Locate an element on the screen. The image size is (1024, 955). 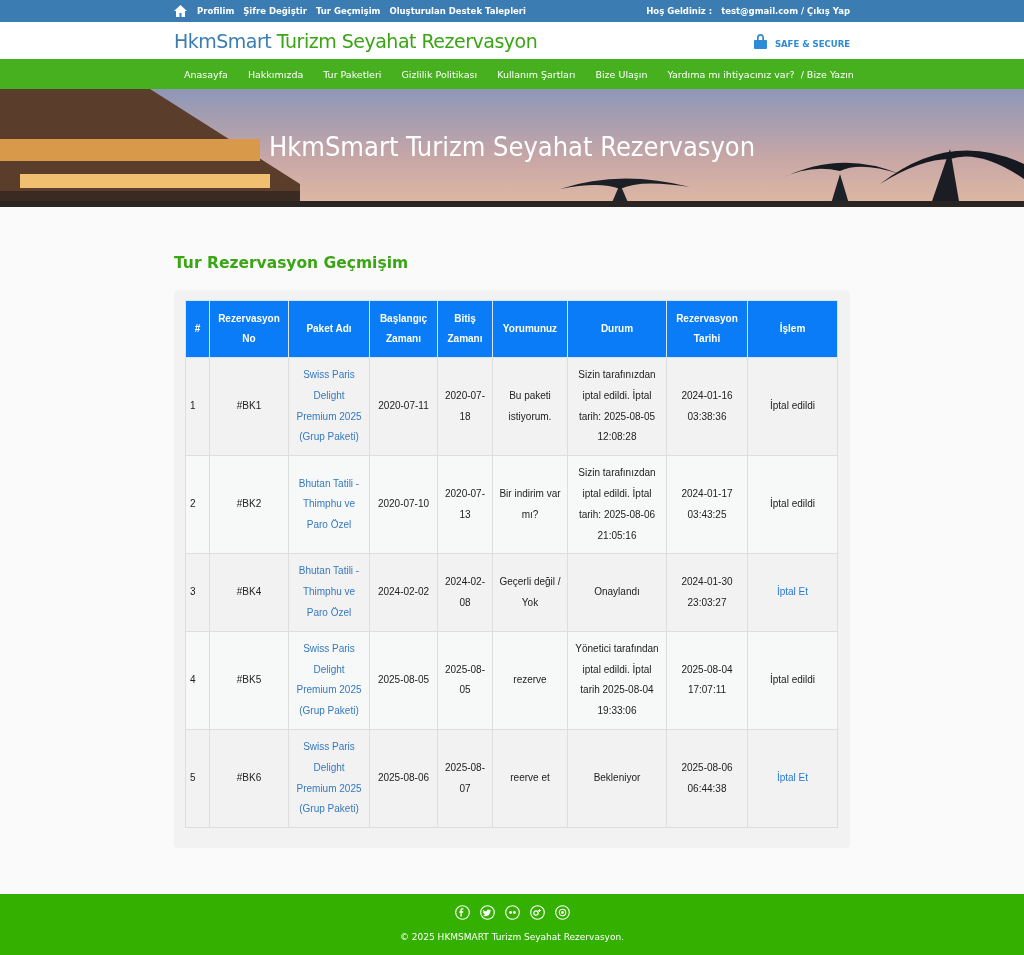
nav-link: Kullanım Şartları is located at coordinates (536, 74).